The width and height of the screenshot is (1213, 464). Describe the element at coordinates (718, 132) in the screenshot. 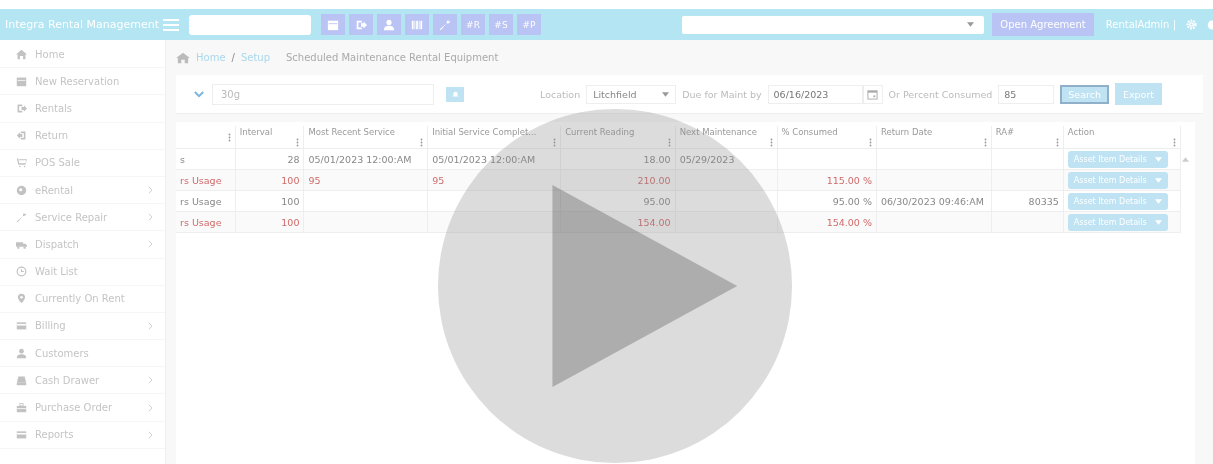

I see `column-header: Next Maintenance` at that location.